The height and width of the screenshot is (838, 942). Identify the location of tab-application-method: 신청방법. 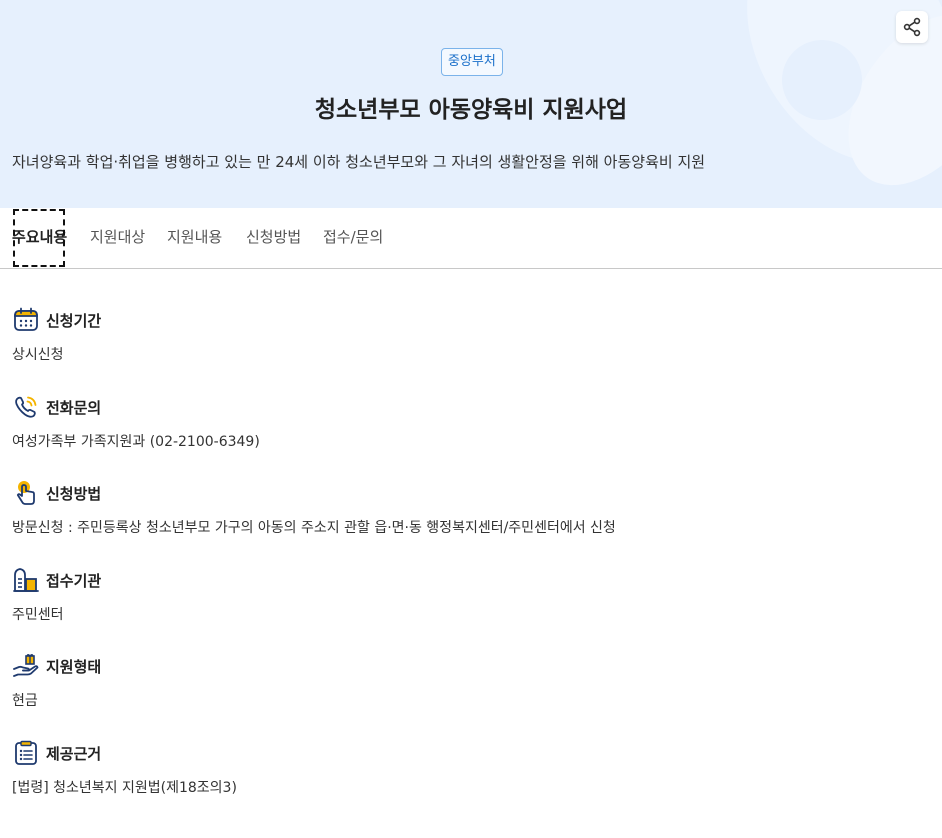
(273, 237).